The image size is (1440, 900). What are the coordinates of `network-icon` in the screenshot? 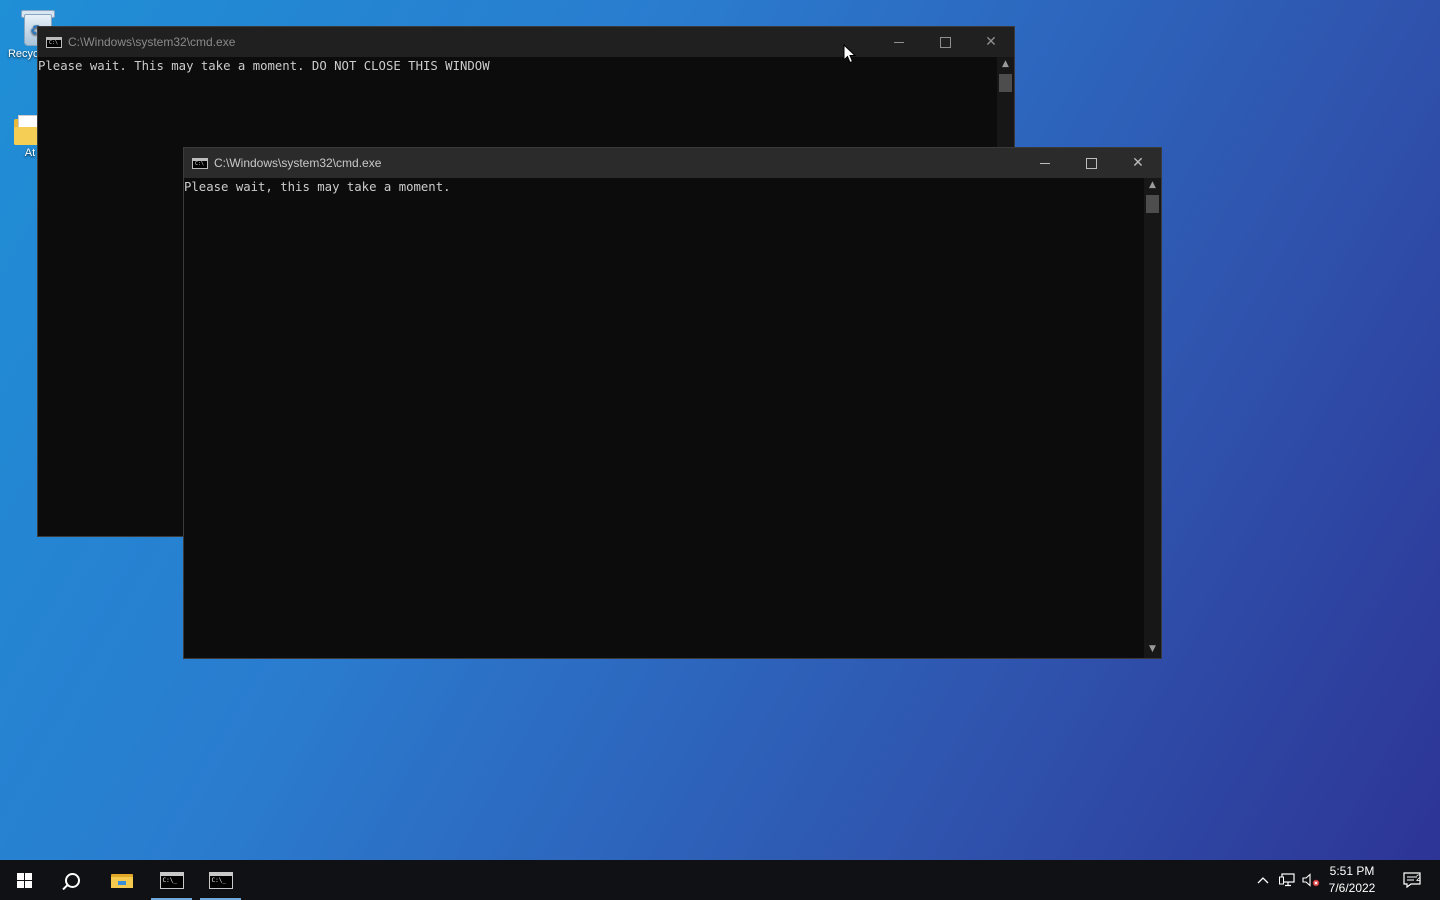 It's located at (1287, 880).